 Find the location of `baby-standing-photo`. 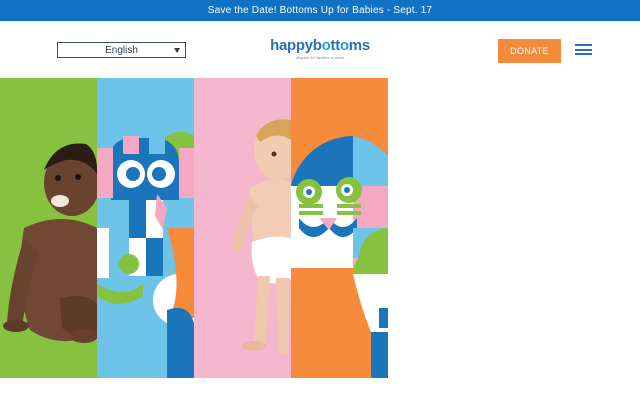

baby-standing-photo is located at coordinates (261, 236).